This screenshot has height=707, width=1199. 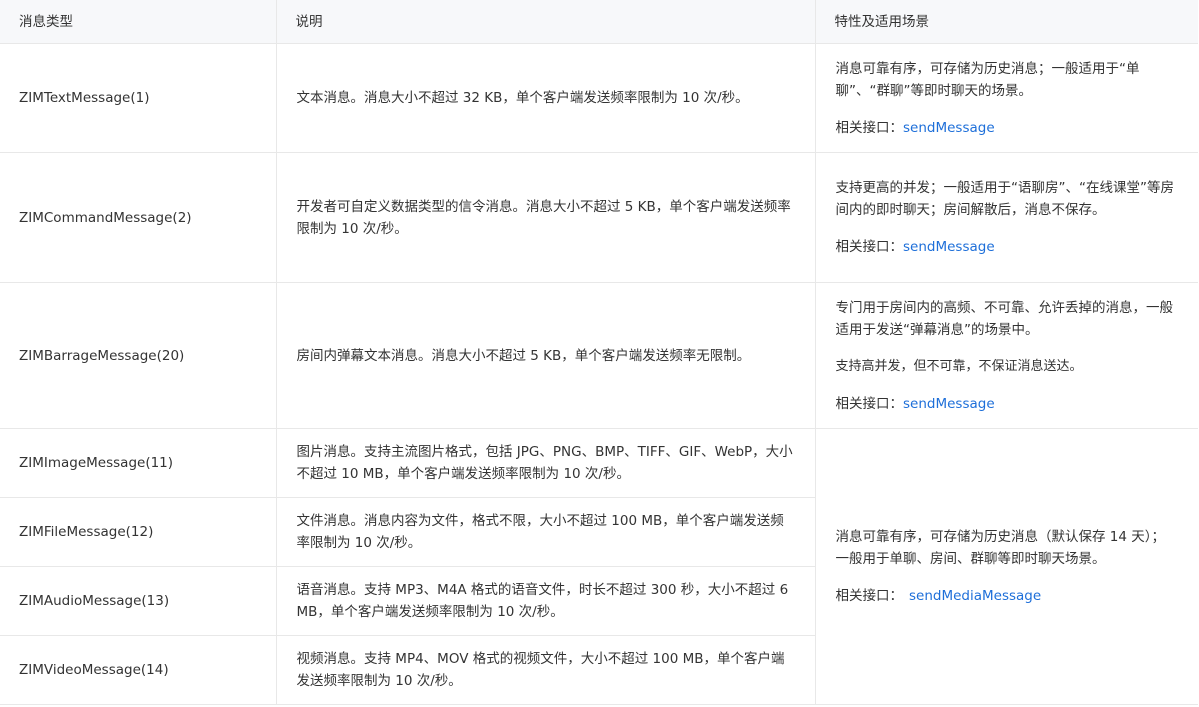 I want to click on table-header-row: 消息类型 说明 特性及适用场景, so click(x=599, y=22).